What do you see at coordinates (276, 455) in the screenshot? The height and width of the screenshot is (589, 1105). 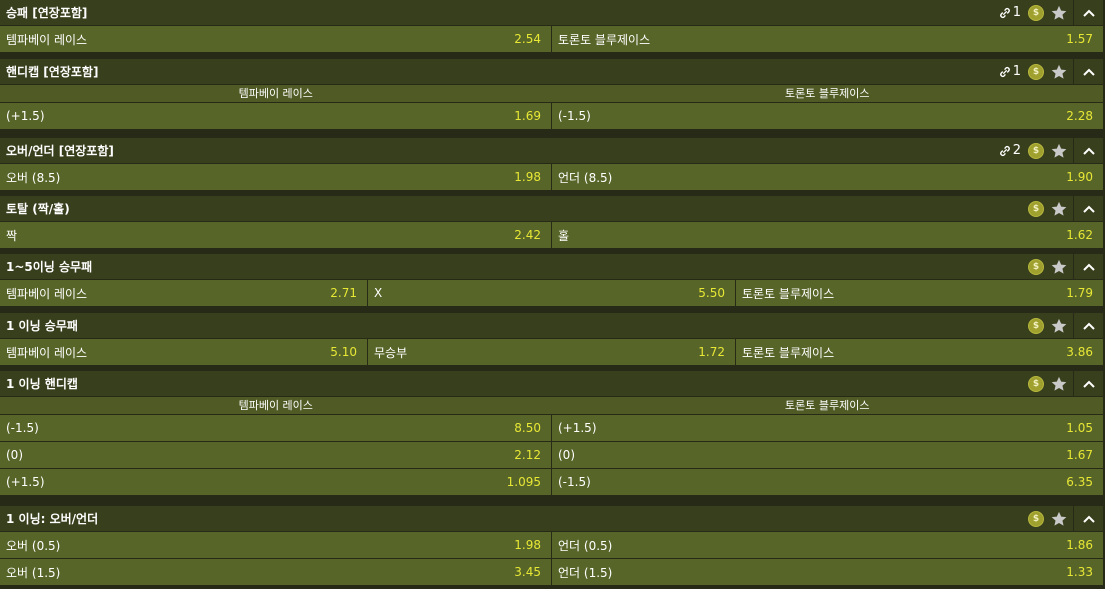 I see `odds-cell: (0) 2.12` at bounding box center [276, 455].